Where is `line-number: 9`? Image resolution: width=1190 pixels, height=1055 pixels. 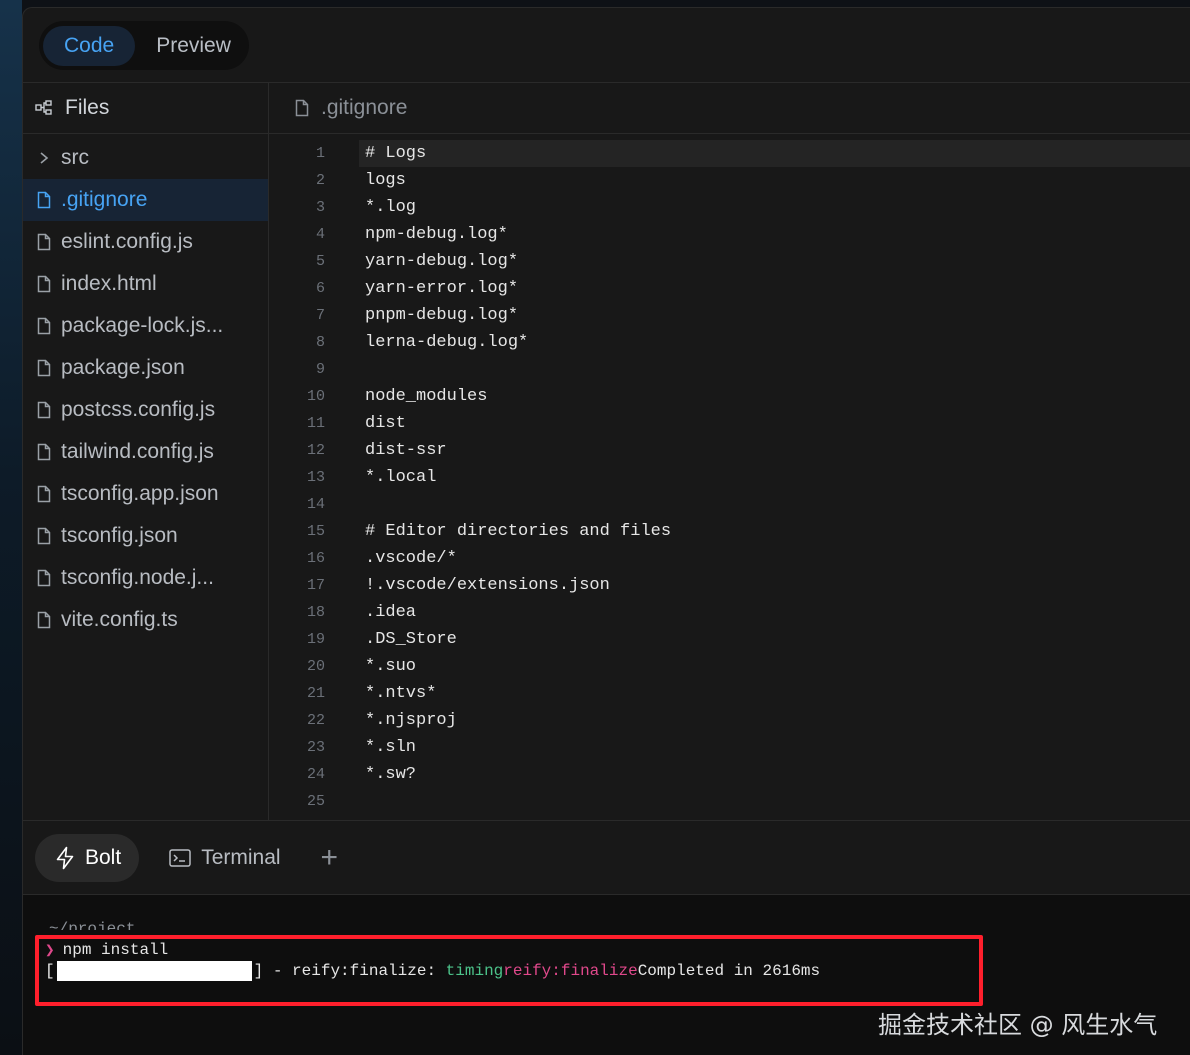 line-number: 9 is located at coordinates (320, 369).